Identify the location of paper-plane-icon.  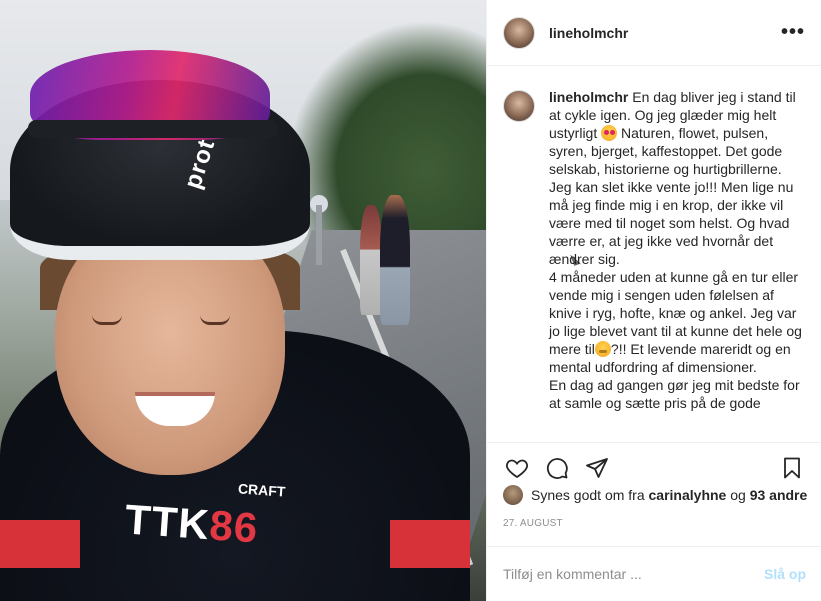
(597, 467).